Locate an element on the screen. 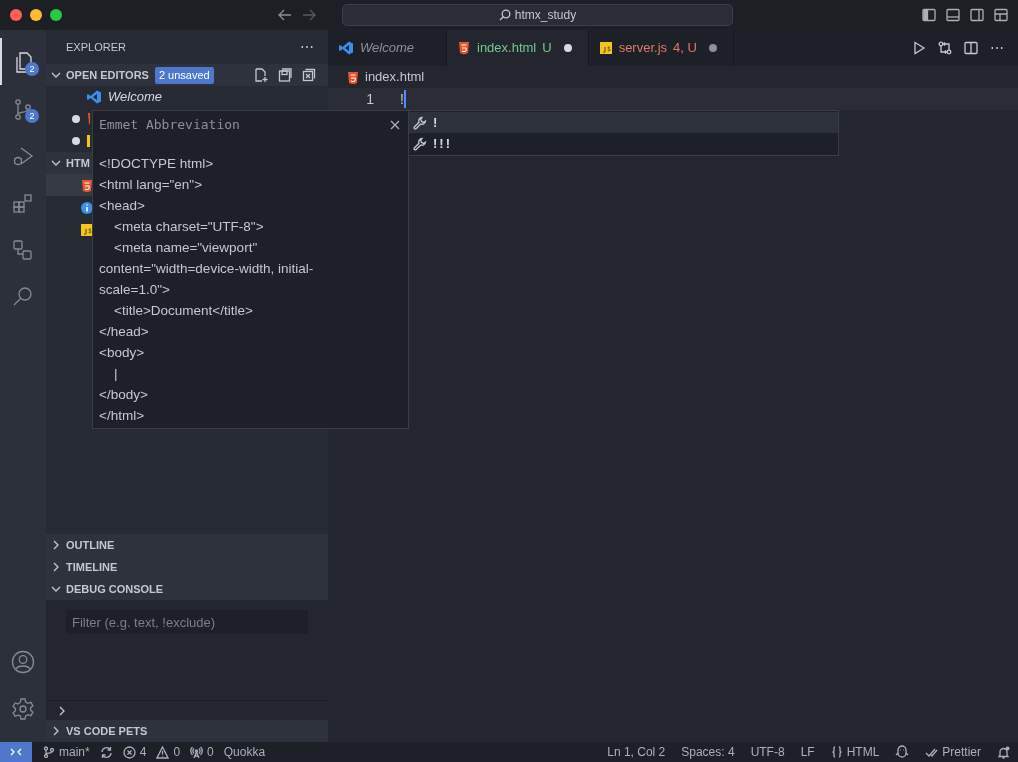  close-icon is located at coordinates (395, 125).